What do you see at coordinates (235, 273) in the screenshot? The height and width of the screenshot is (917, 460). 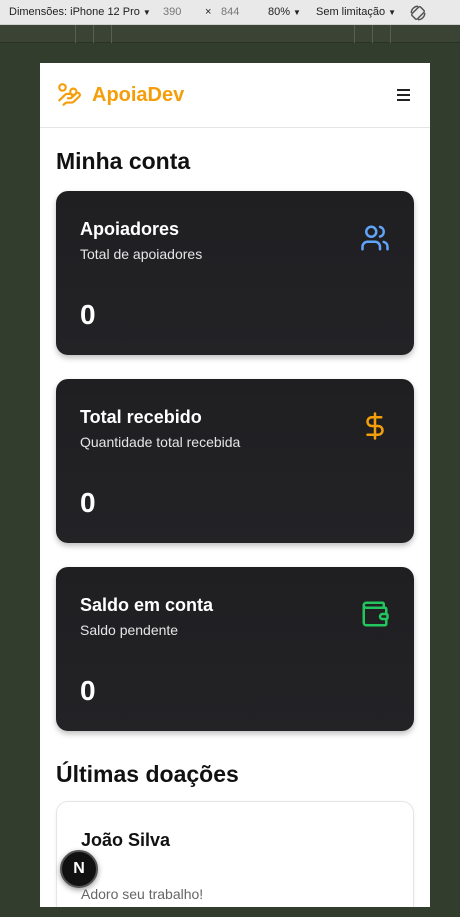 I see `stat-card-supporters: Apoiadores Total de apoiadores 0` at bounding box center [235, 273].